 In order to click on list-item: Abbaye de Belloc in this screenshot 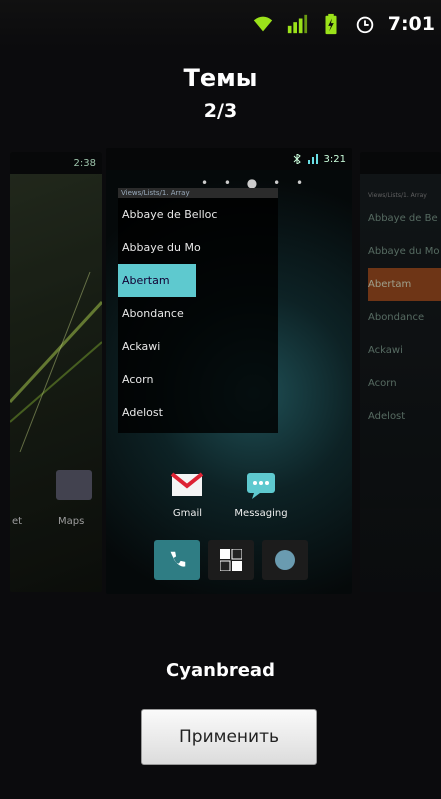, I will do `click(170, 214)`.